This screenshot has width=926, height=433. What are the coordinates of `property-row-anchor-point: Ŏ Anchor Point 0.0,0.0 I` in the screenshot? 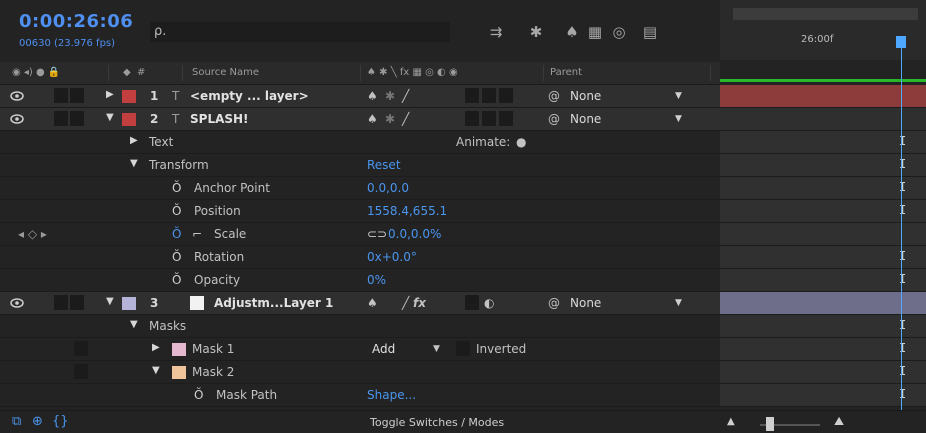 It's located at (463, 188).